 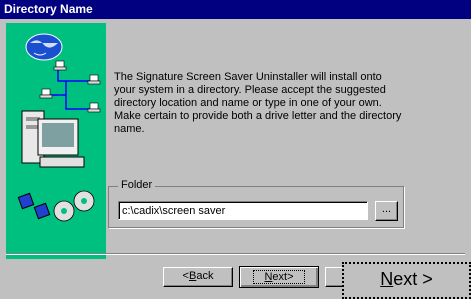 I want to click on folder-path-input, so click(x=243, y=210).